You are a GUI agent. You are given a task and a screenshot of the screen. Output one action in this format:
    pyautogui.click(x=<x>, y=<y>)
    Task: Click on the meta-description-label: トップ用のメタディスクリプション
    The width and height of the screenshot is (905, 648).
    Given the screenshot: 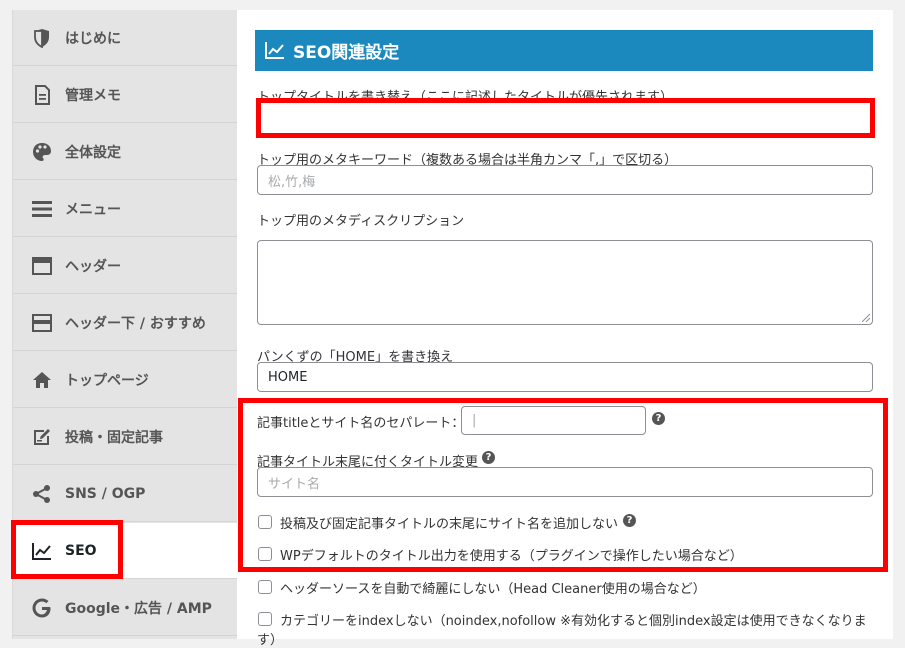 What is the action you would take?
    pyautogui.click(x=361, y=221)
    